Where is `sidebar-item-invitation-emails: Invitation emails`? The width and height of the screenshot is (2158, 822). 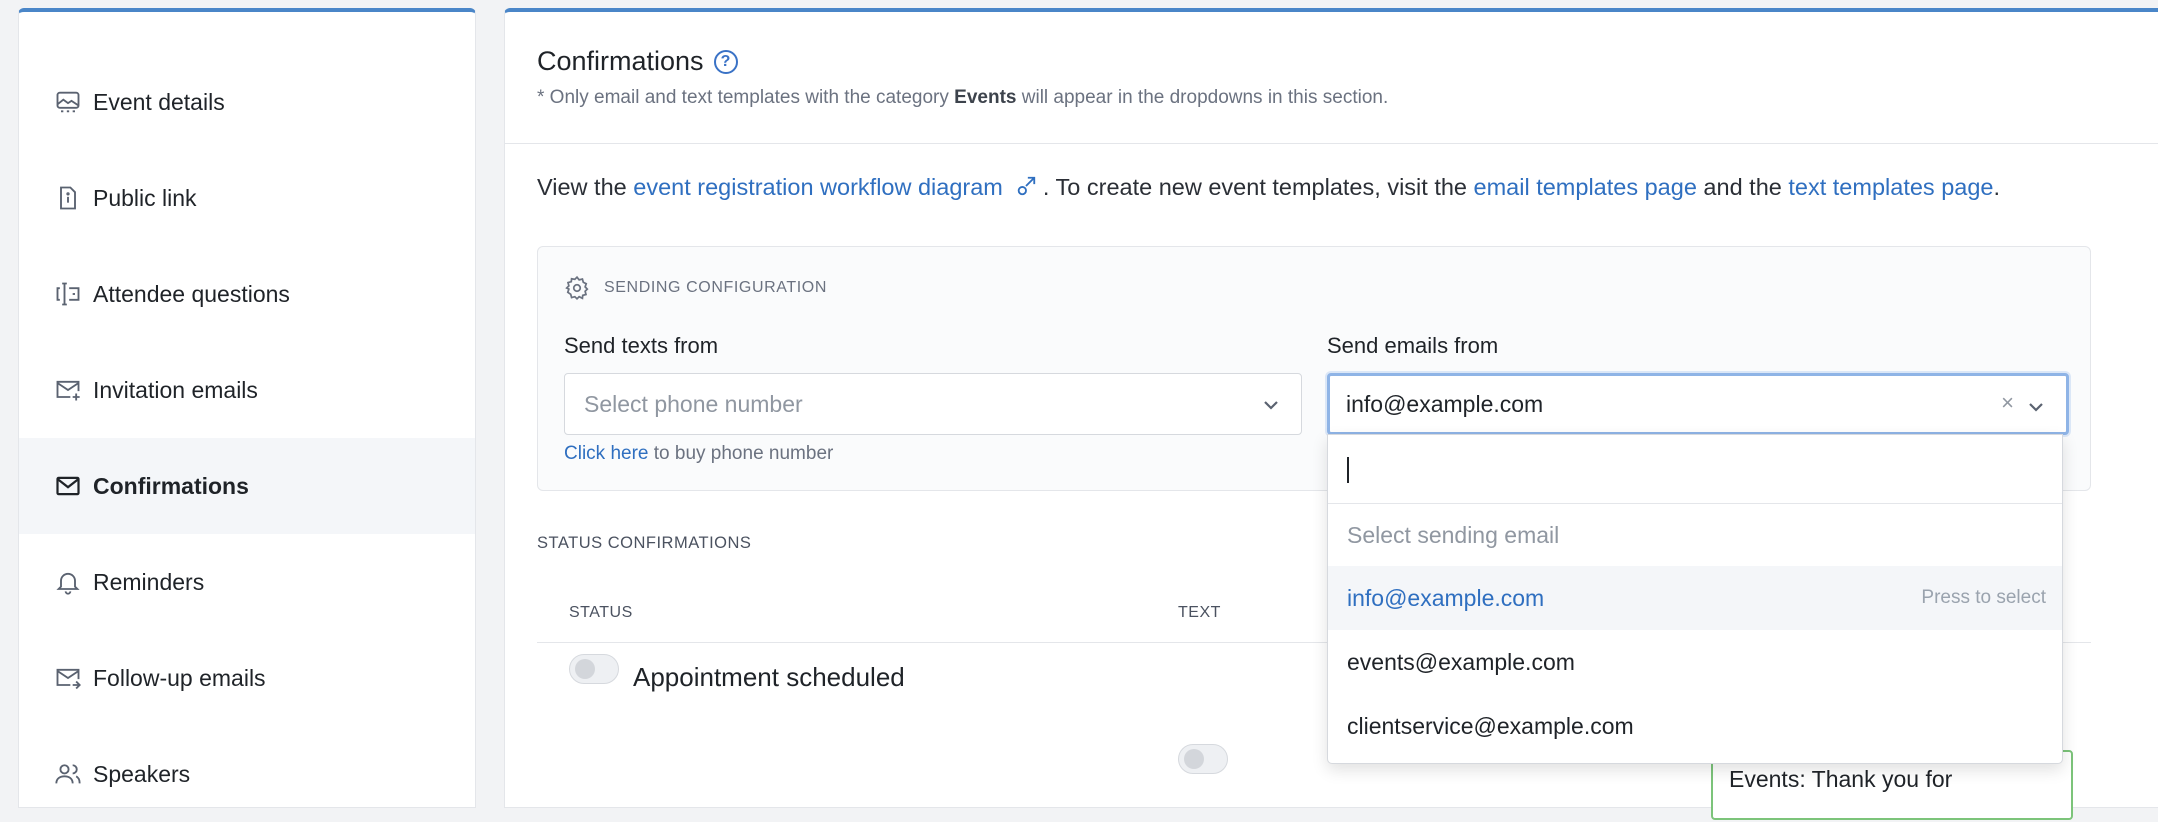
sidebar-item-invitation-emails: Invitation emails is located at coordinates (247, 390).